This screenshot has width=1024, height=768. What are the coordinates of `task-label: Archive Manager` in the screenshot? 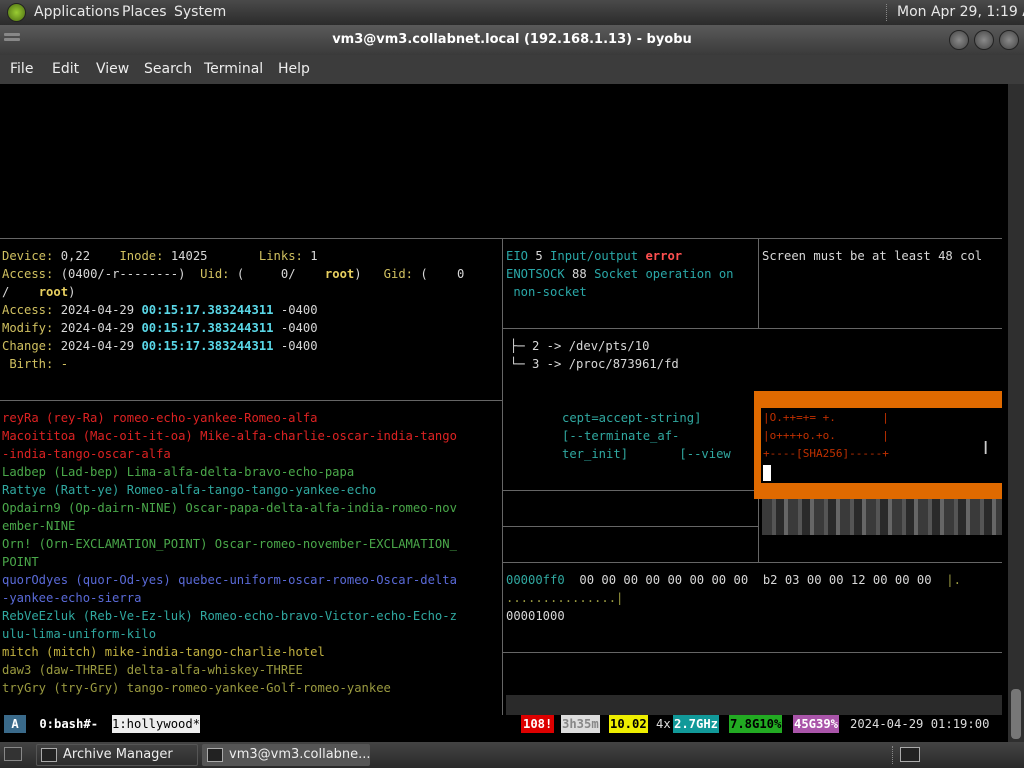 It's located at (118, 754).